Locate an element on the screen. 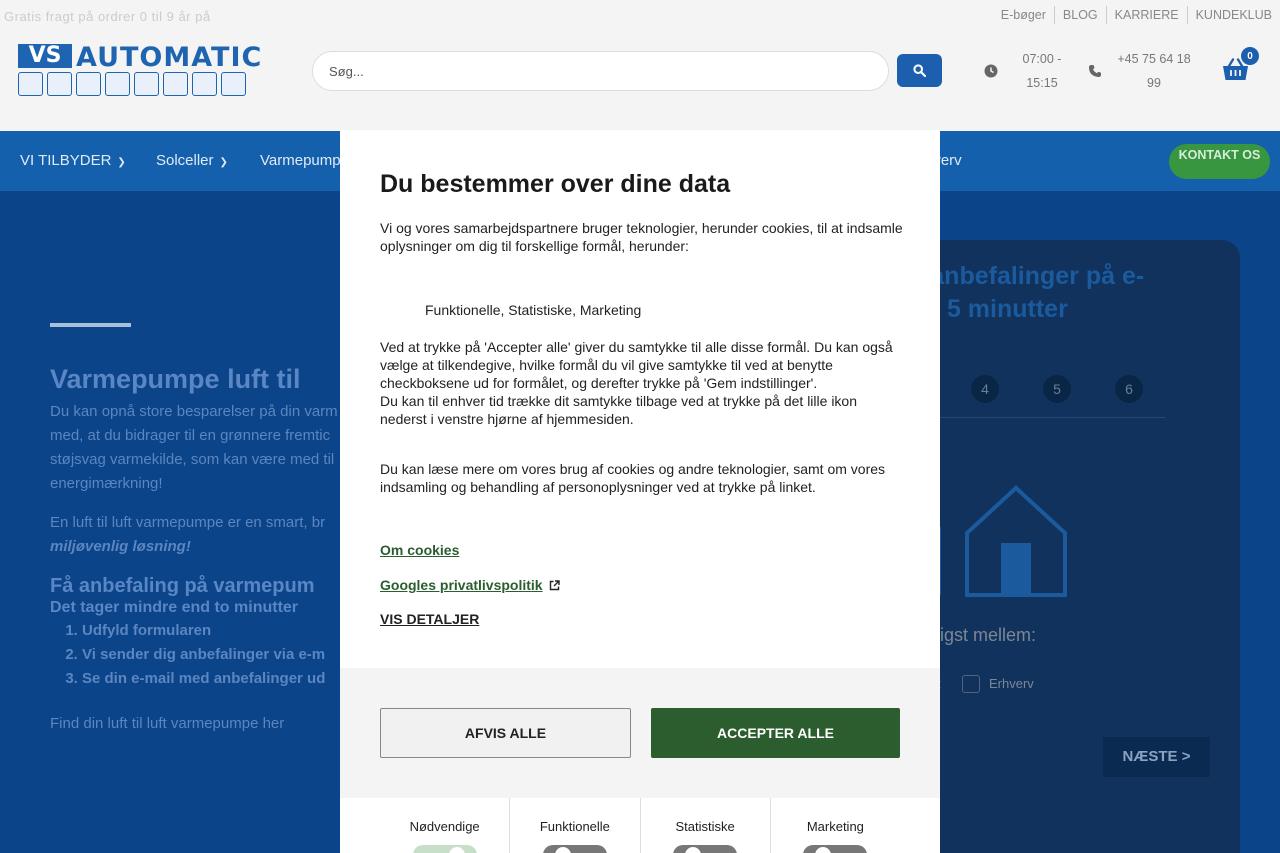 The height and width of the screenshot is (853, 1280). category-label: Marketing is located at coordinates (835, 826).